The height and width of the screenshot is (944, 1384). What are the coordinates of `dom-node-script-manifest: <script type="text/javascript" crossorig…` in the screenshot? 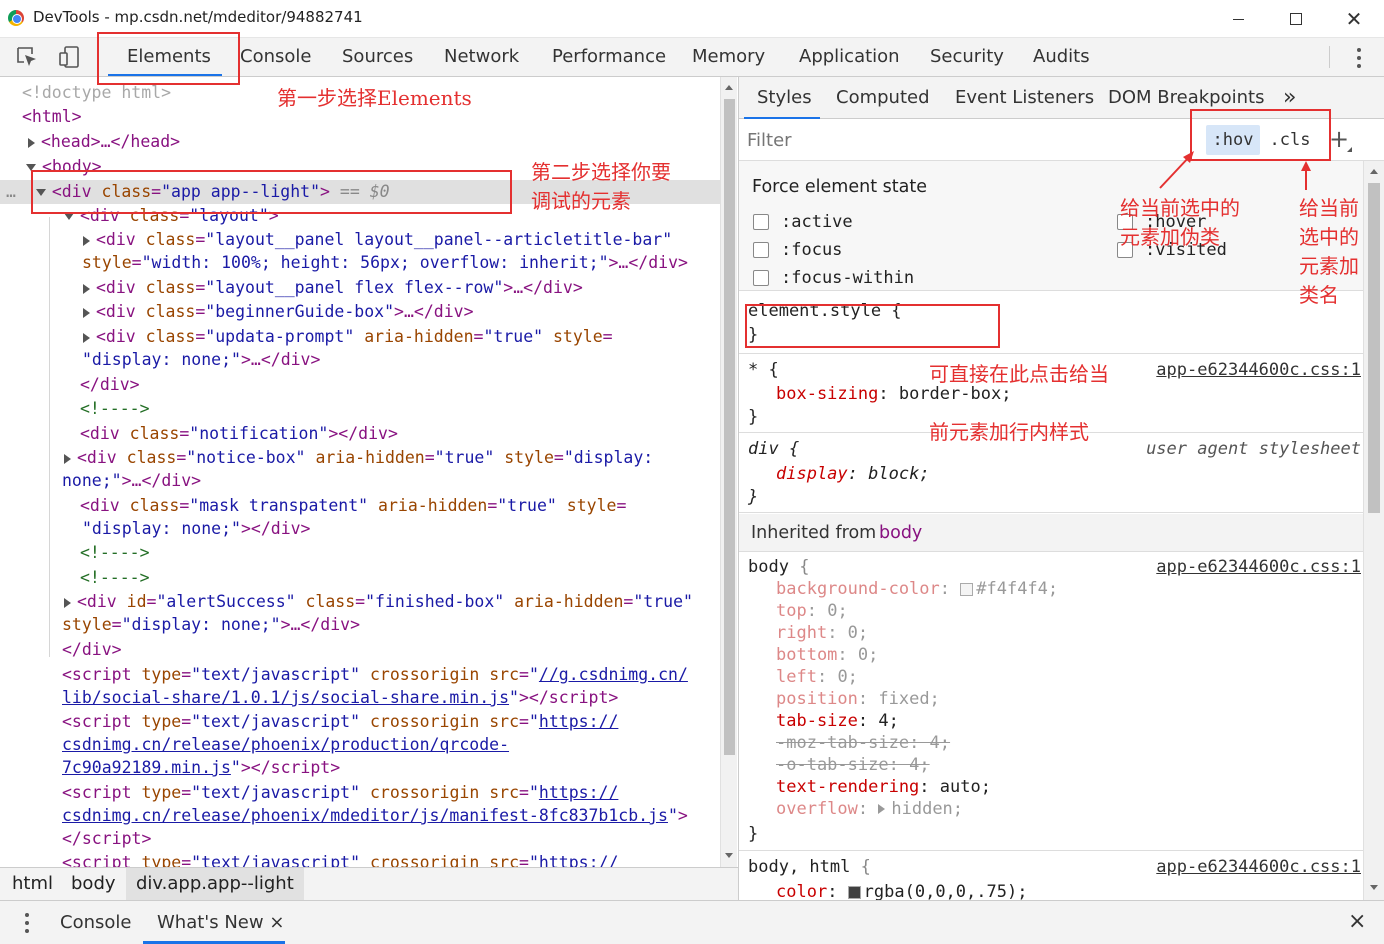 It's located at (340, 793).